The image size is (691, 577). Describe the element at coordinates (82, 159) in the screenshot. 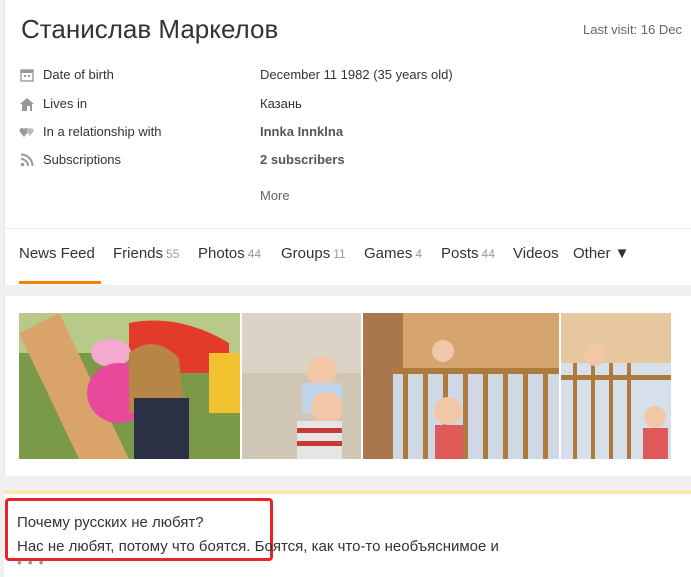

I see `info-label: Subscriptions` at that location.